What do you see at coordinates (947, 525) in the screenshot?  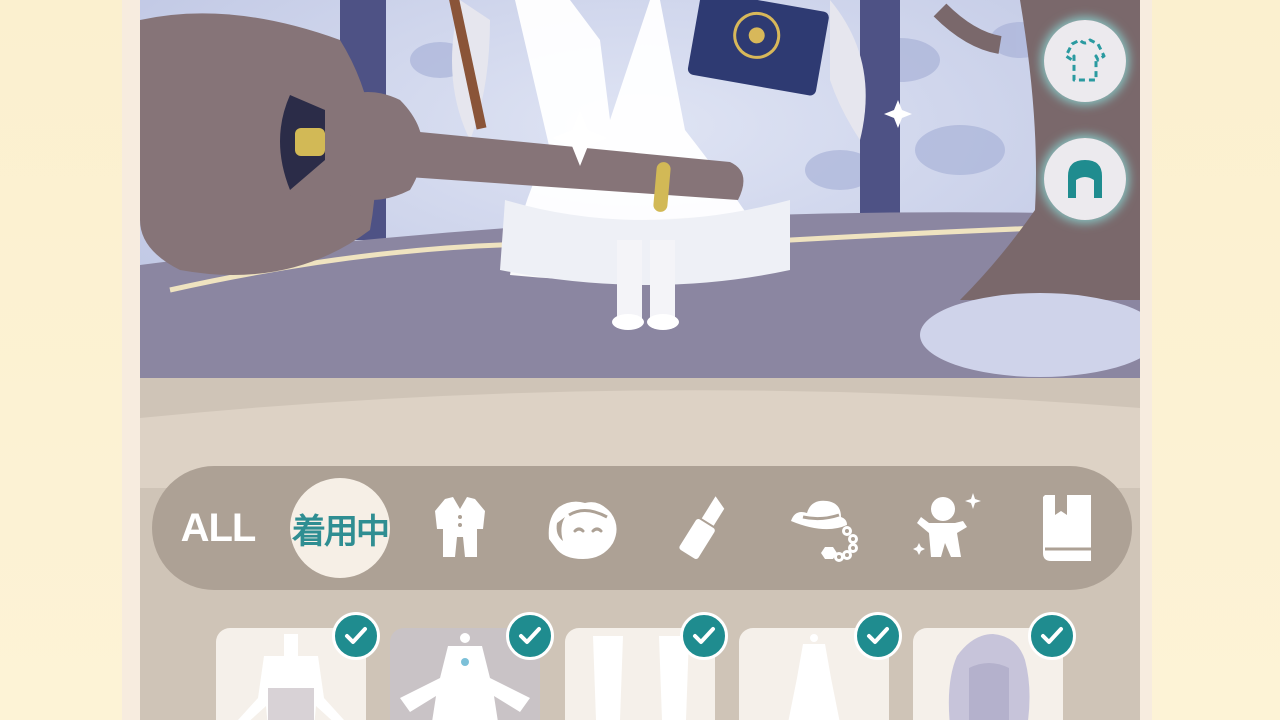 I see `pose-icon` at bounding box center [947, 525].